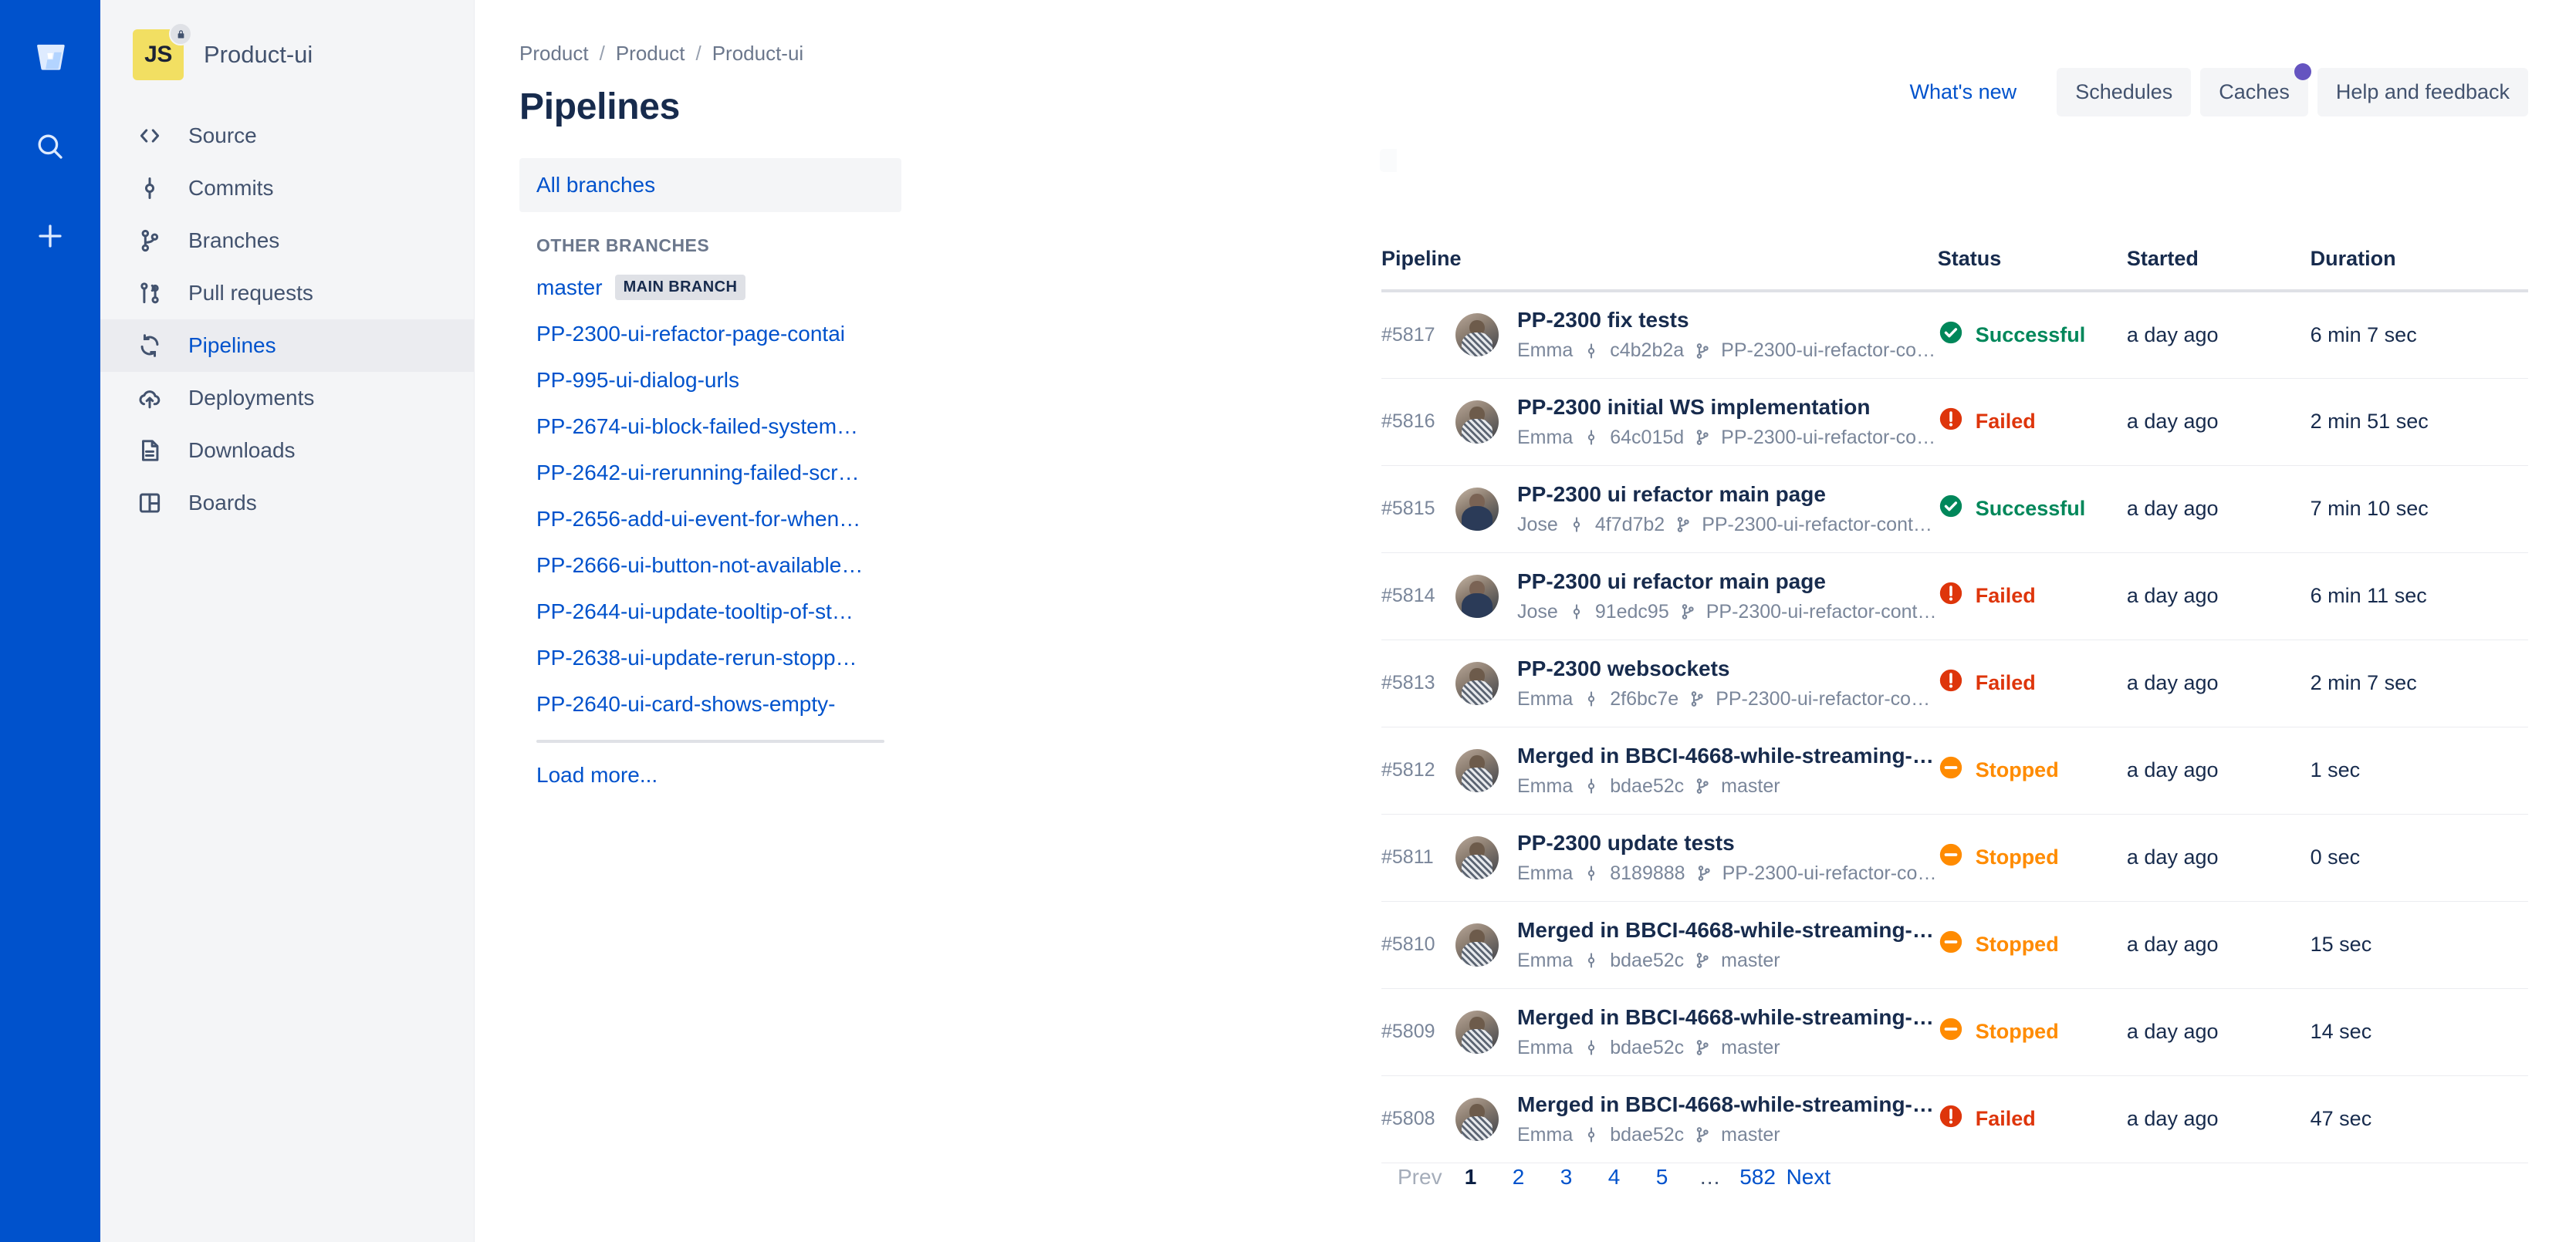  I want to click on project-header: JS Product-ui, so click(287, 55).